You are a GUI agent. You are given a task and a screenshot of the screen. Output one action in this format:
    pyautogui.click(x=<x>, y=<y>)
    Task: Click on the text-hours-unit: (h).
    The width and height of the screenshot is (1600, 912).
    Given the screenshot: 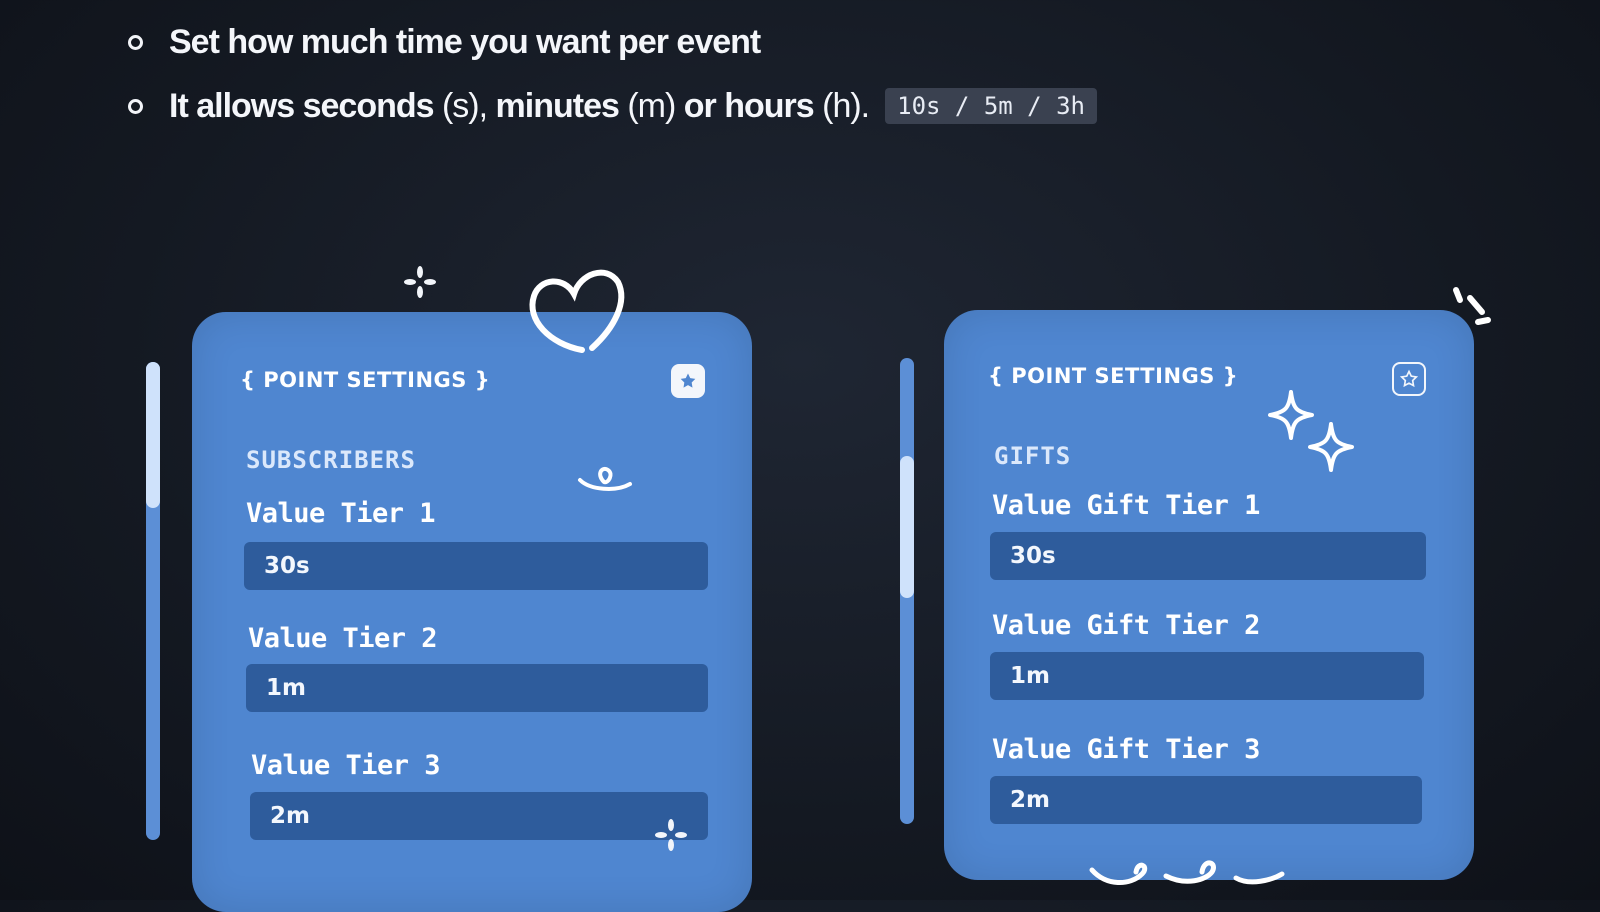 What is the action you would take?
    pyautogui.click(x=846, y=105)
    